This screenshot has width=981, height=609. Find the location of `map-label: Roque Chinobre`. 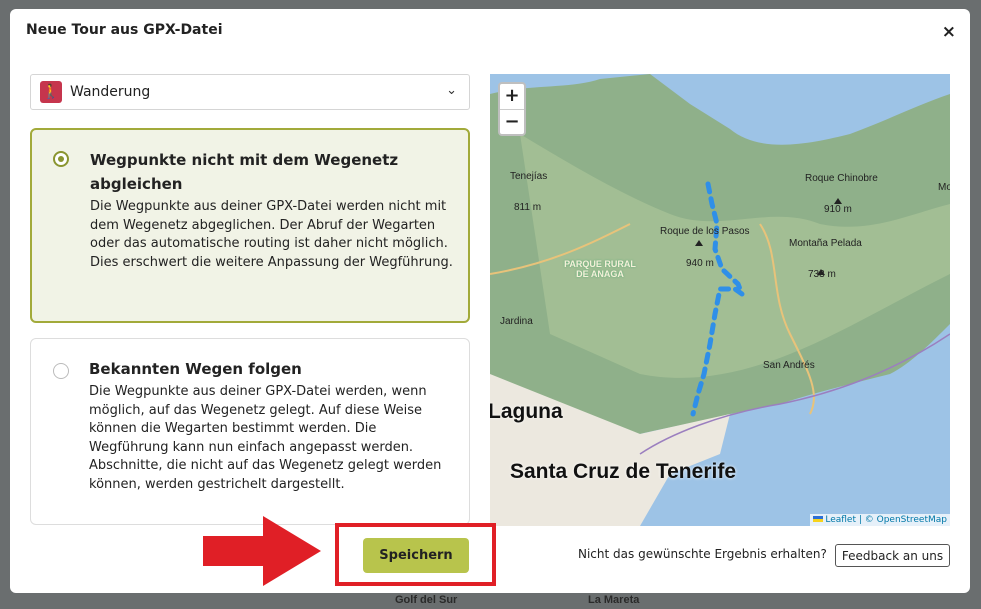

map-label: Roque Chinobre is located at coordinates (841, 178).